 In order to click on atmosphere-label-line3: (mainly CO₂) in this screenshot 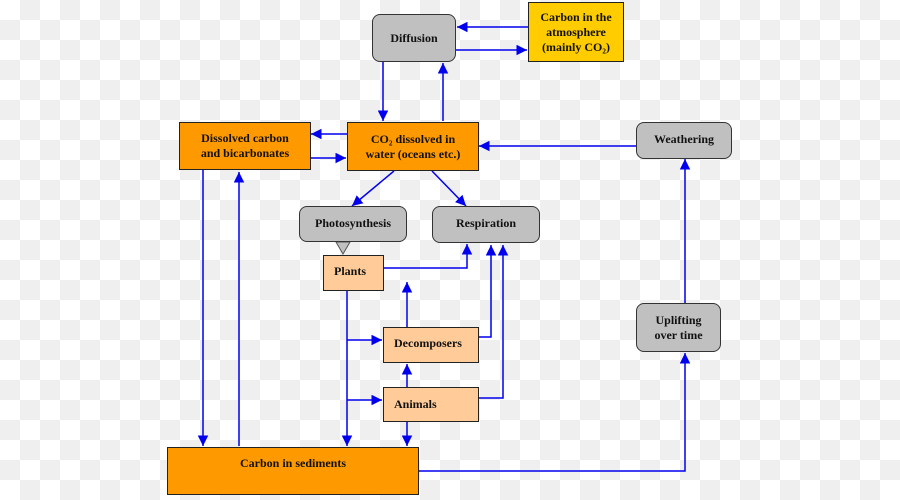, I will do `click(576, 46)`.